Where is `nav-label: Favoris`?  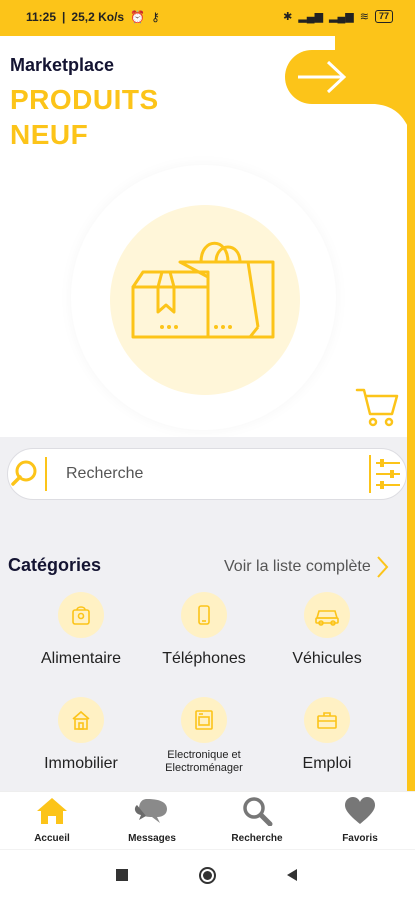 nav-label: Favoris is located at coordinates (360, 838).